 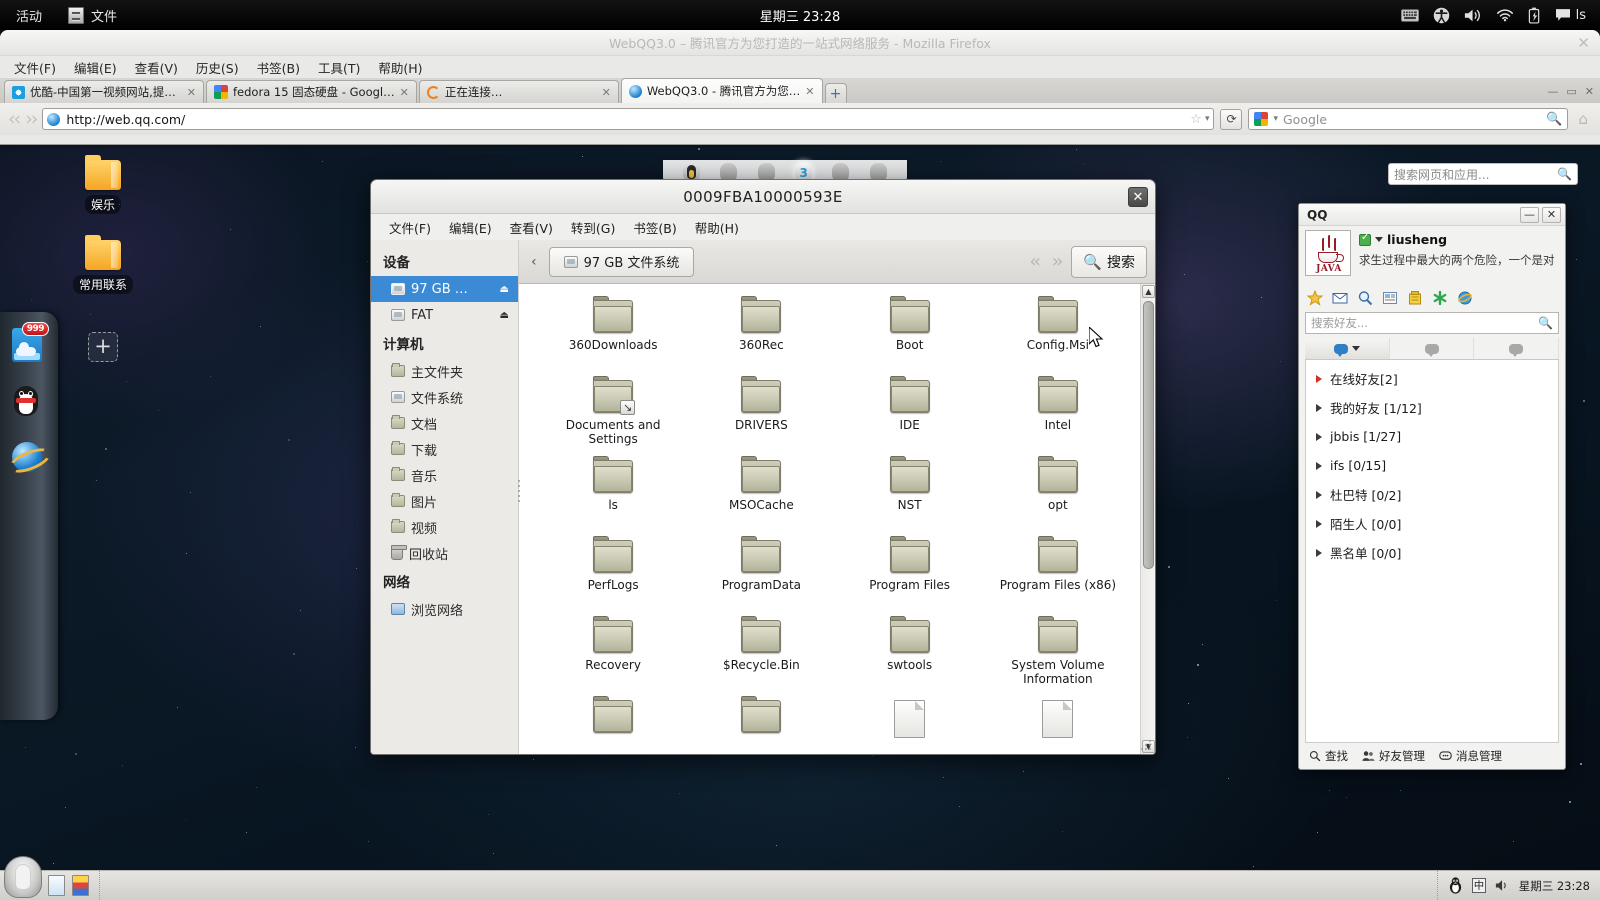 I want to click on desktop-icon-contacts: 常用联系, so click(x=103, y=264).